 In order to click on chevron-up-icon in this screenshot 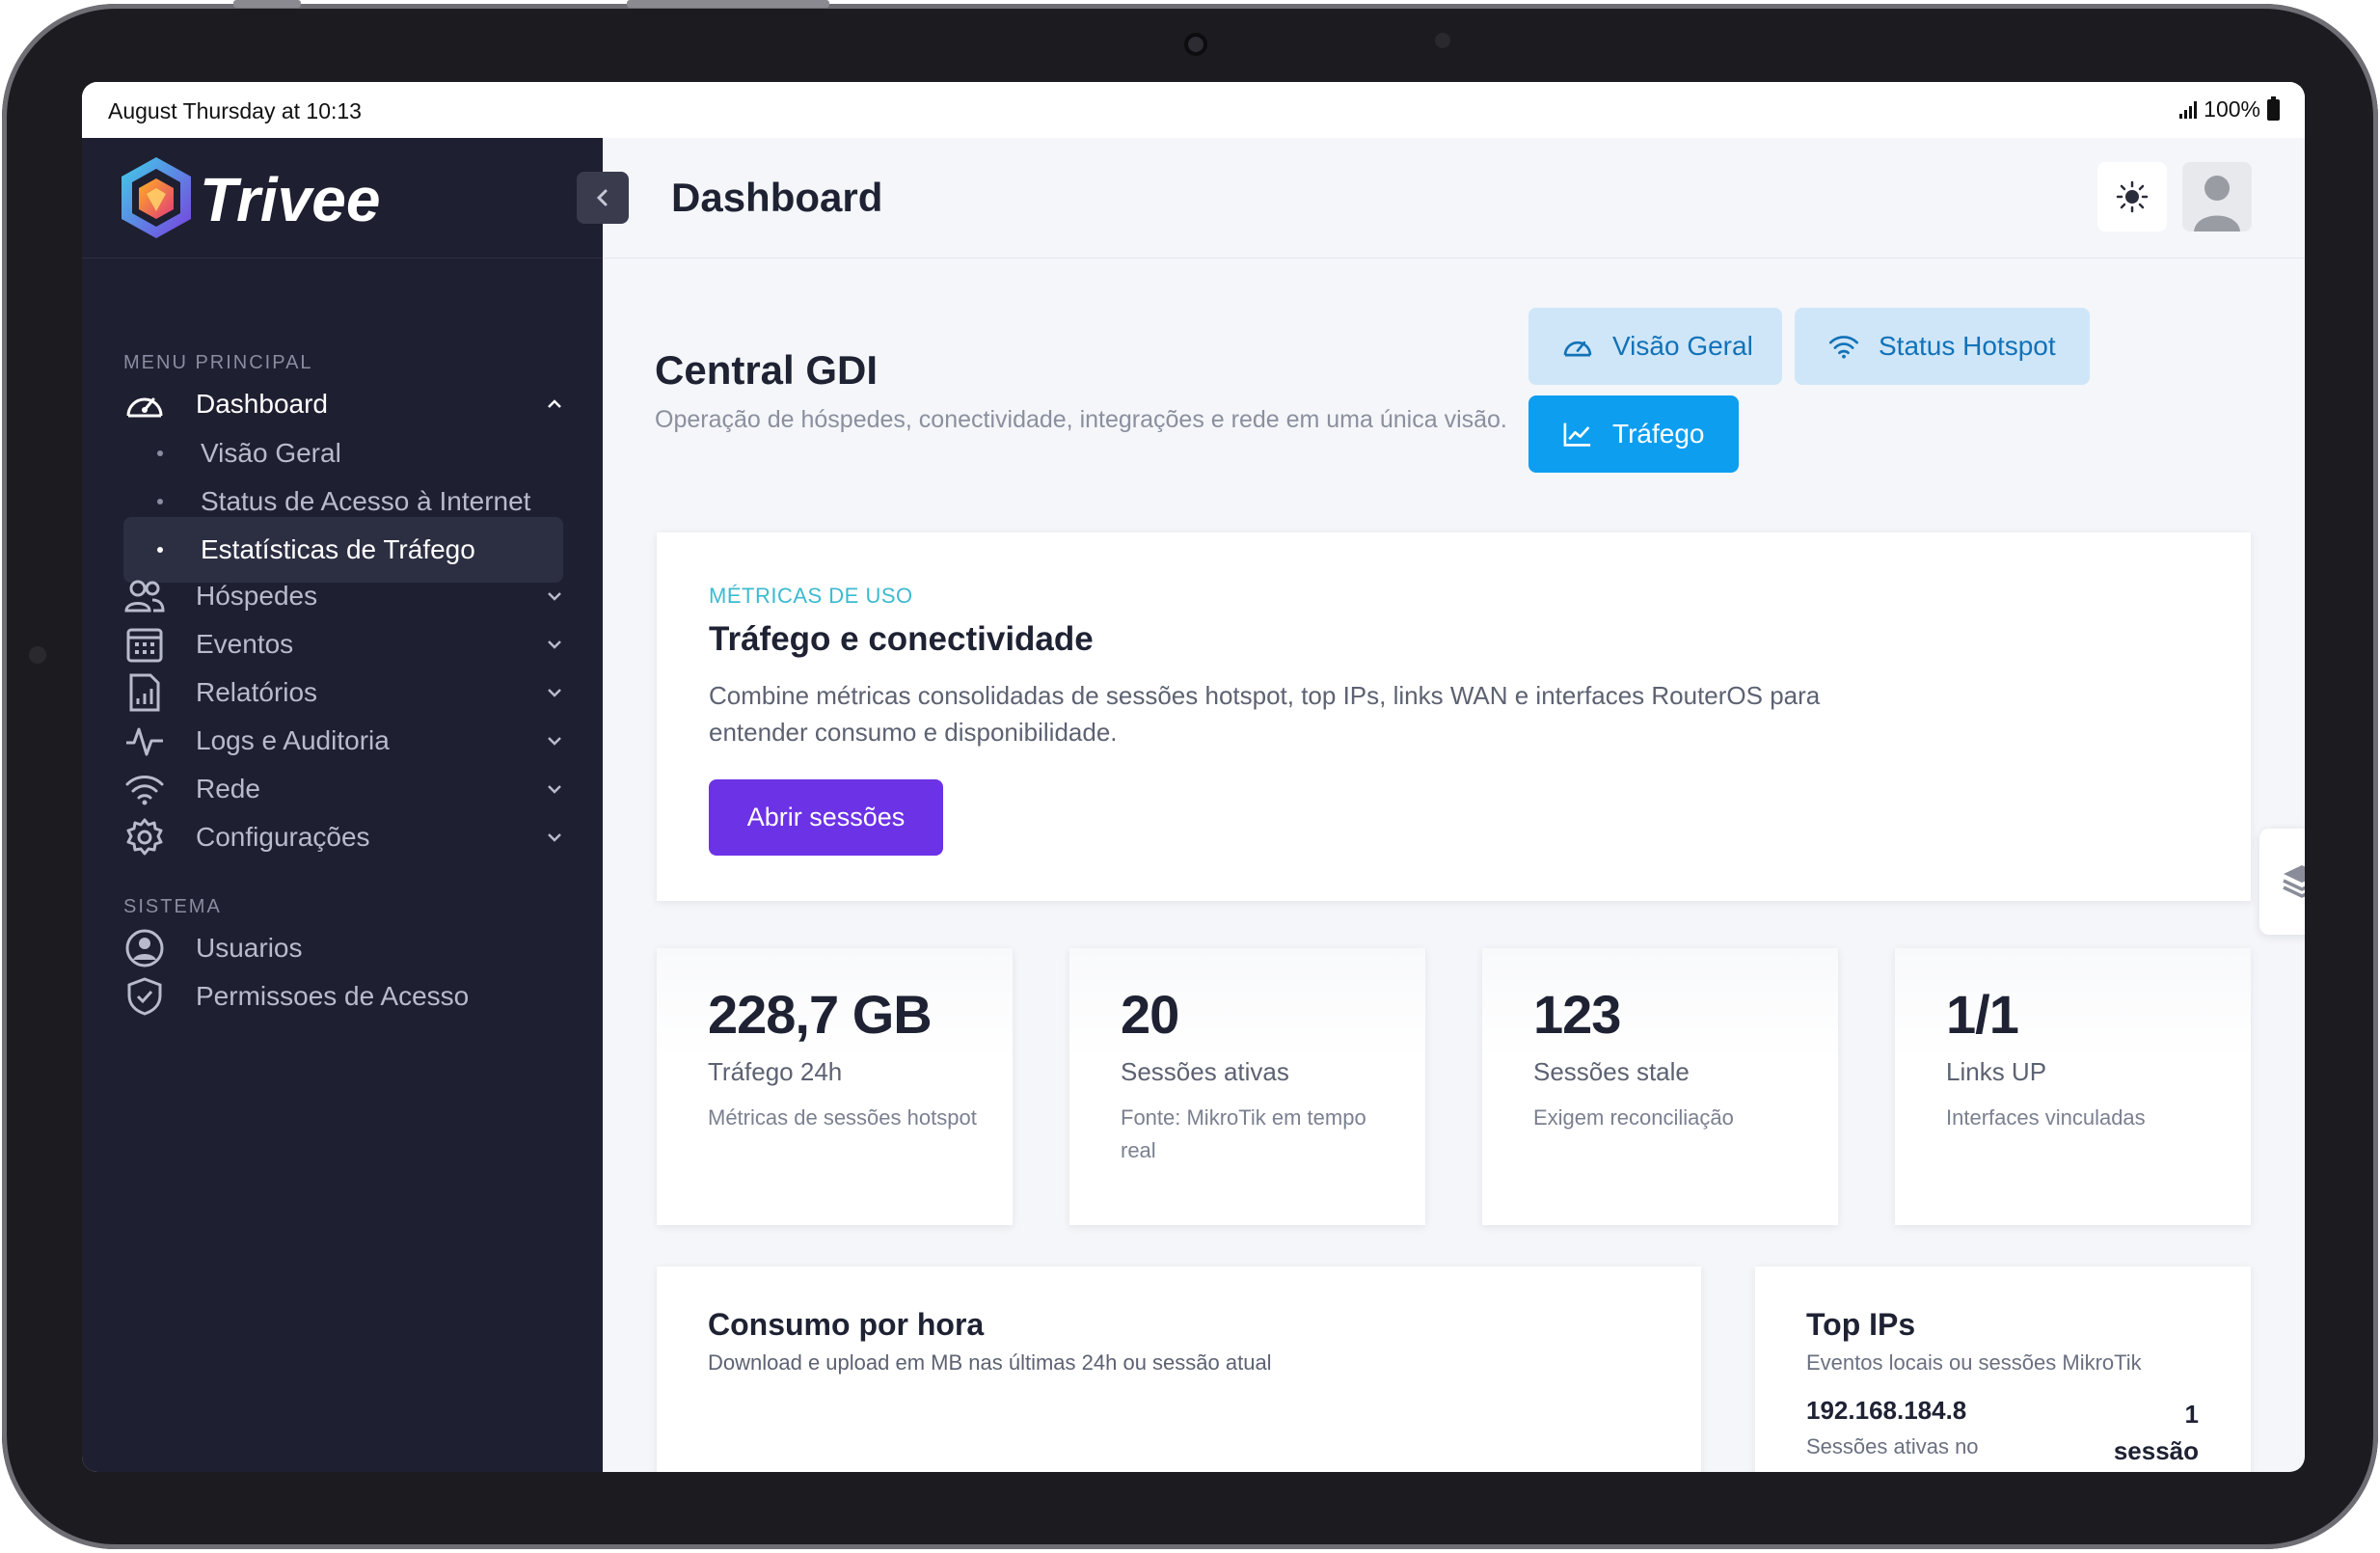, I will do `click(554, 404)`.